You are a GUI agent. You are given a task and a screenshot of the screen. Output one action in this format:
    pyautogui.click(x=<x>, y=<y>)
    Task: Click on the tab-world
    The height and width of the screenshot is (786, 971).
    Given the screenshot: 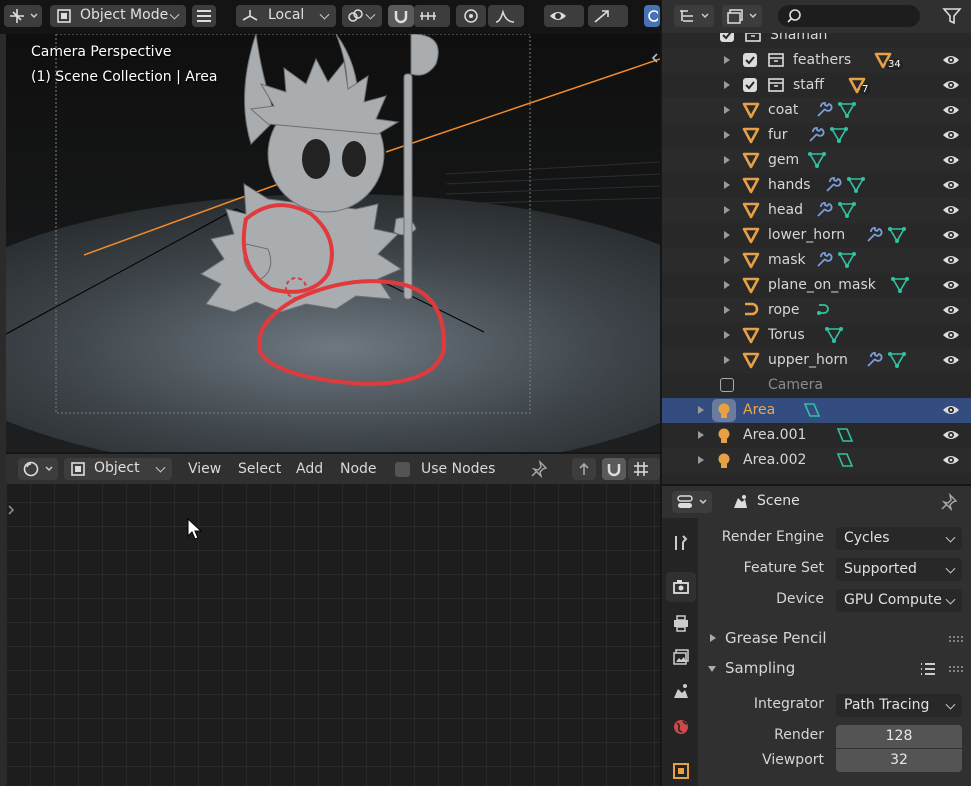 What is the action you would take?
    pyautogui.click(x=681, y=727)
    